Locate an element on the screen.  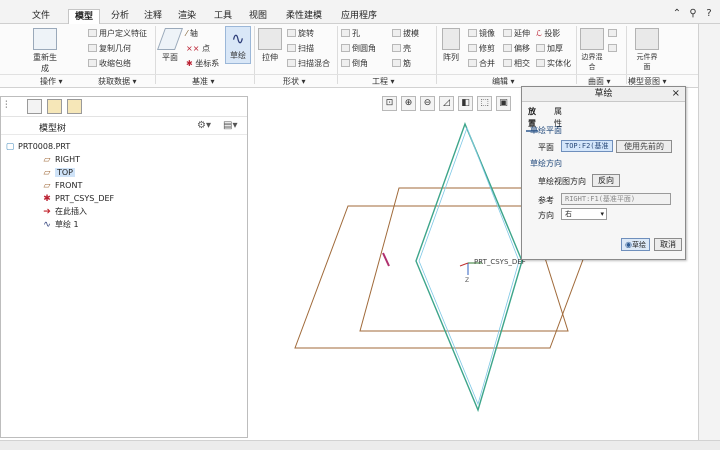
draft-button: 拔模 is located at coordinates (405, 34).